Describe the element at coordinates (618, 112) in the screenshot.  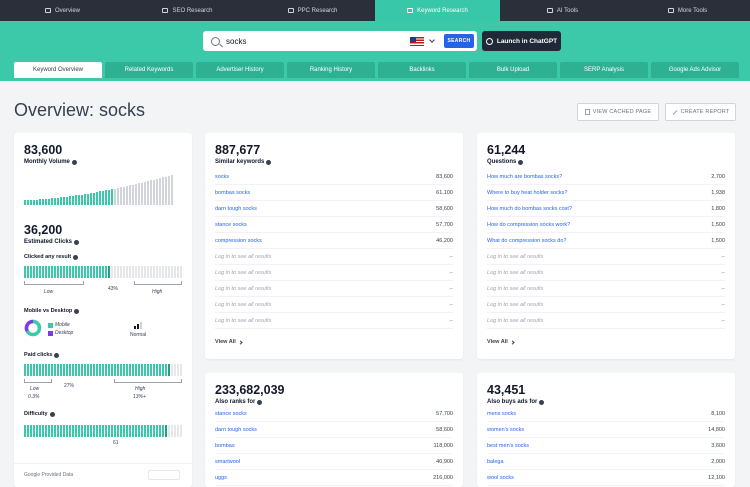
I see `view-cached-page-button: VIEW CACHED PAGE` at that location.